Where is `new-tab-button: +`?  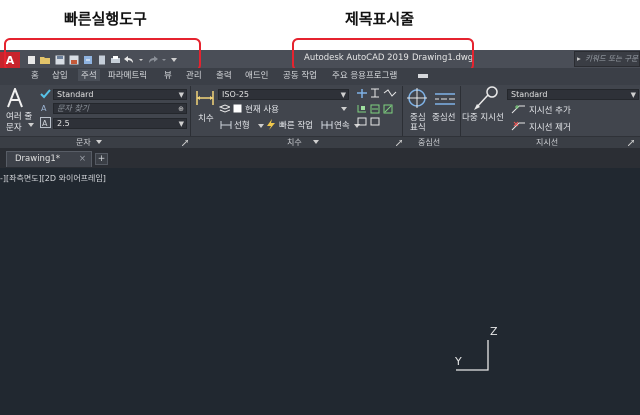
new-tab-button: + is located at coordinates (101, 159).